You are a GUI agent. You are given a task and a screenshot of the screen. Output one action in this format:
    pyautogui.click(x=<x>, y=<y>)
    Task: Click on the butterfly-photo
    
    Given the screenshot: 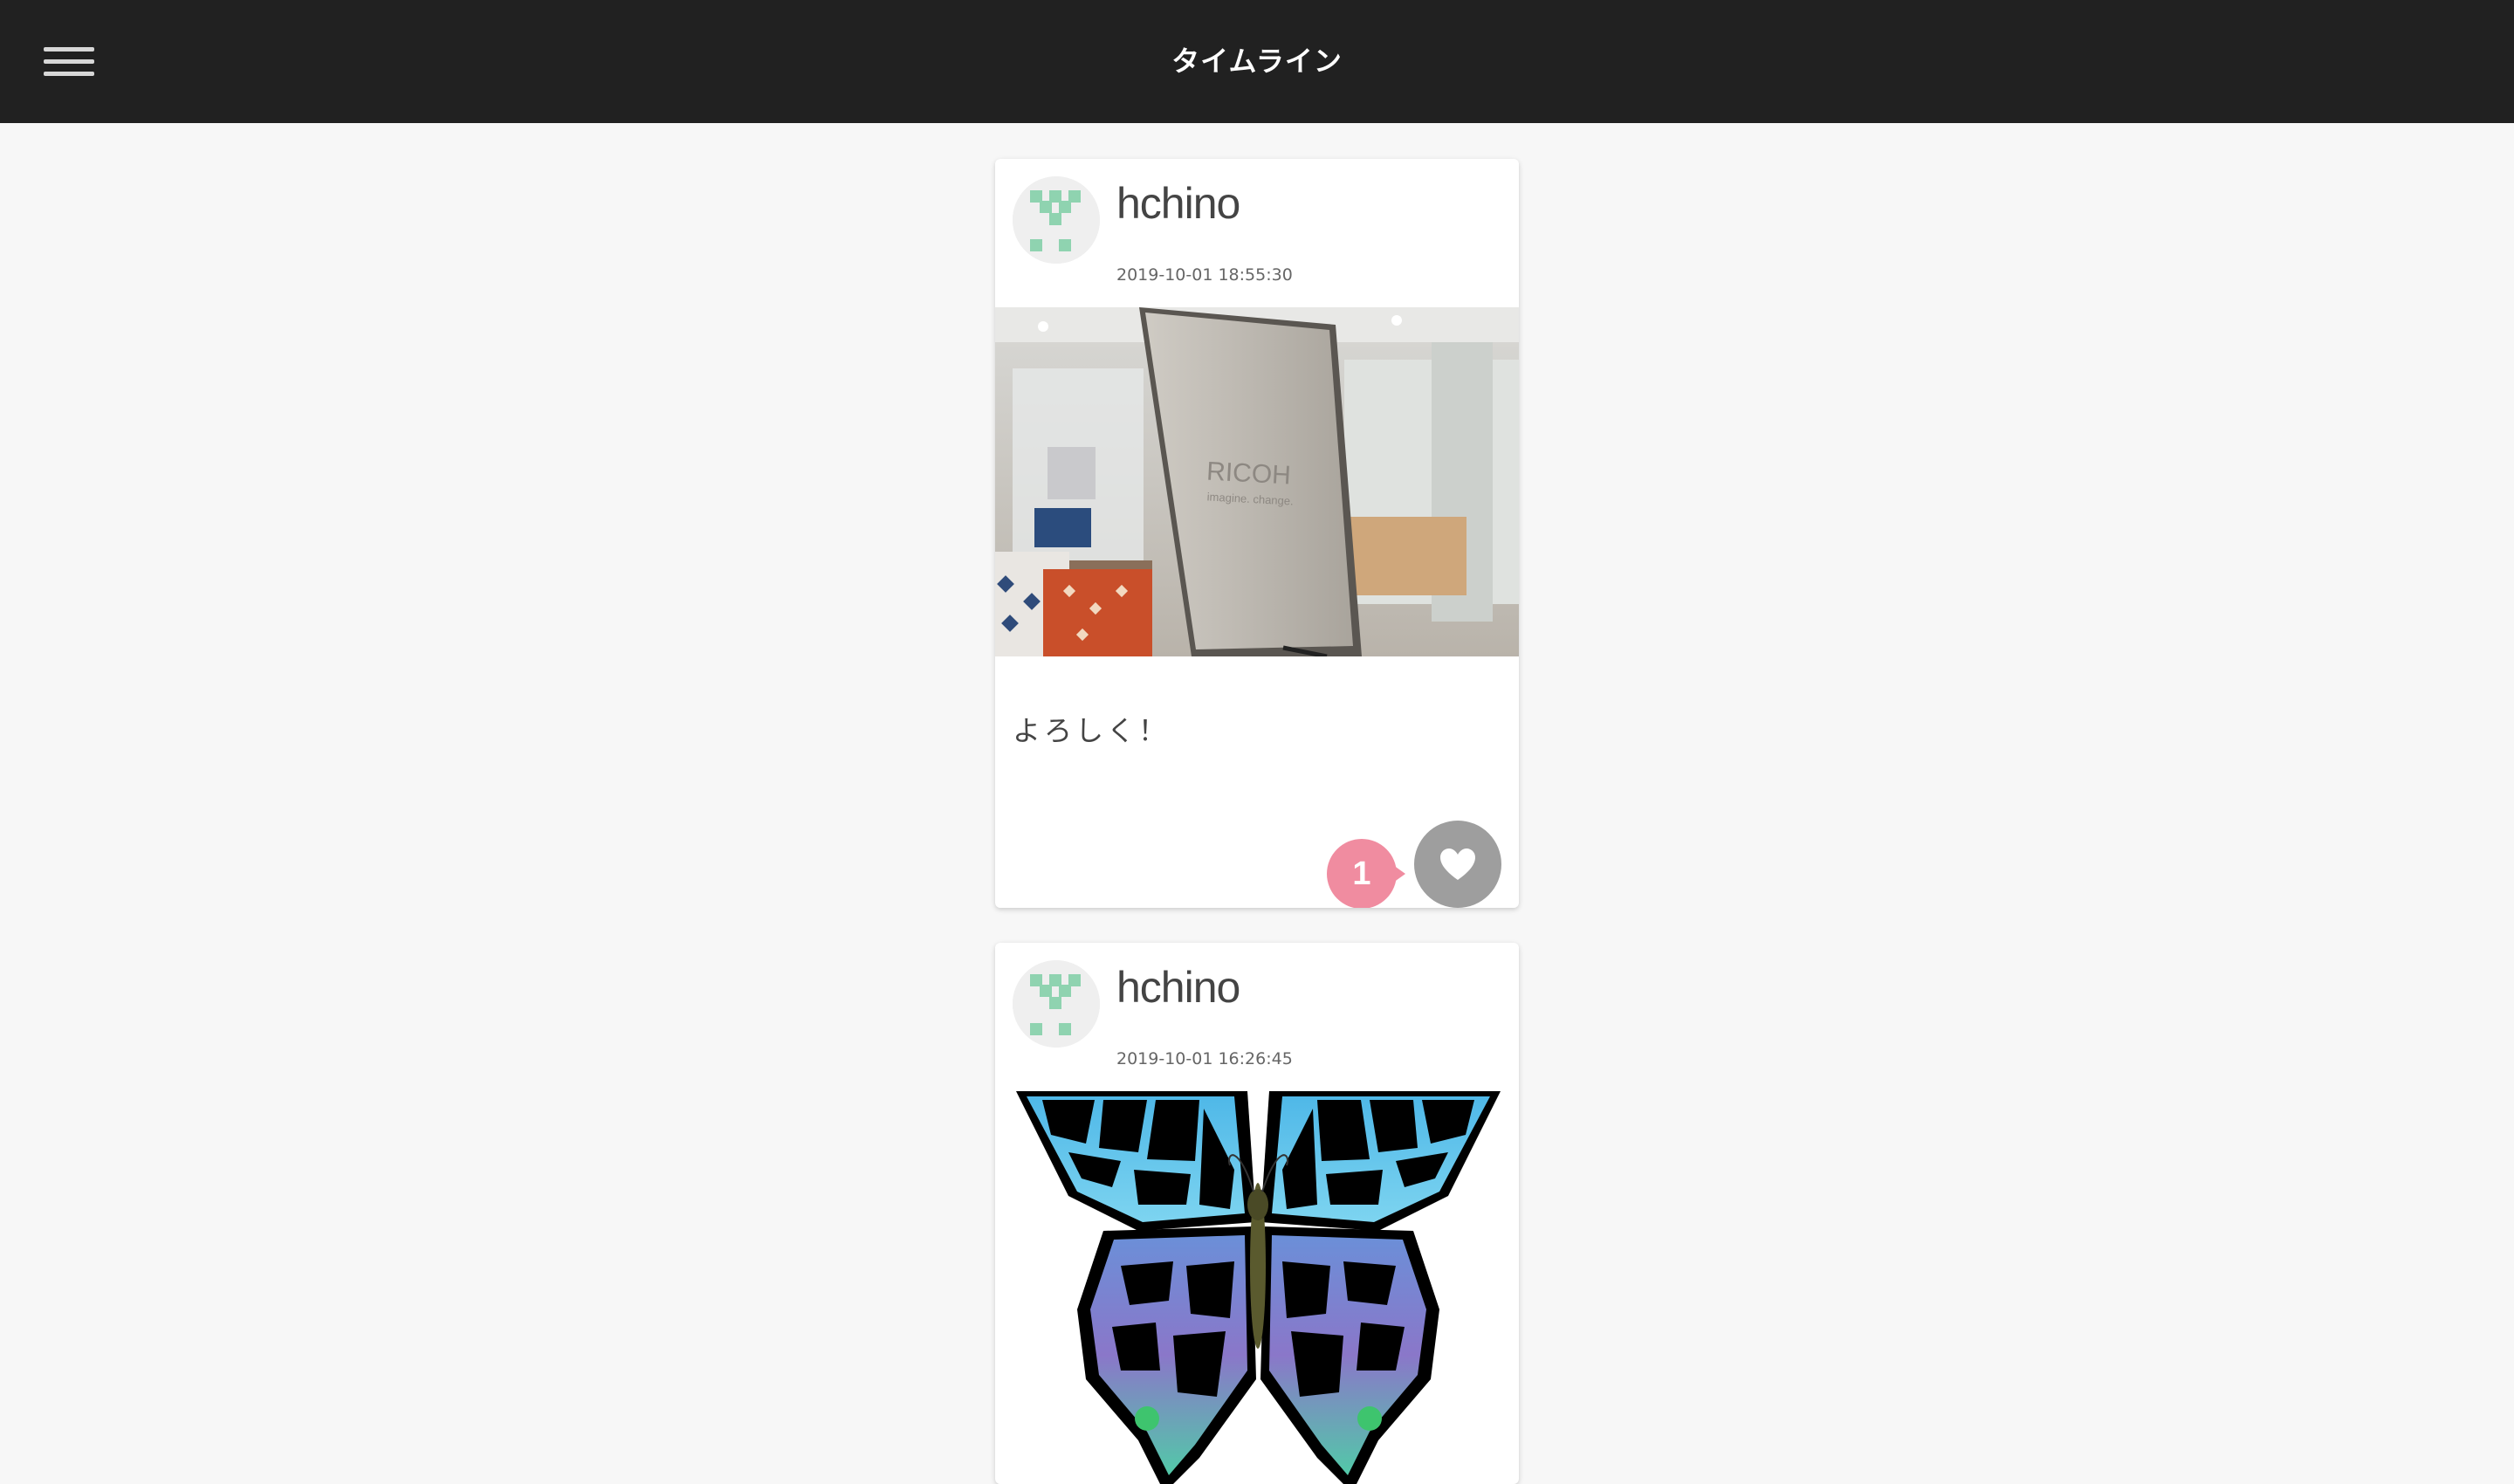 What is the action you would take?
    pyautogui.click(x=1258, y=1288)
    